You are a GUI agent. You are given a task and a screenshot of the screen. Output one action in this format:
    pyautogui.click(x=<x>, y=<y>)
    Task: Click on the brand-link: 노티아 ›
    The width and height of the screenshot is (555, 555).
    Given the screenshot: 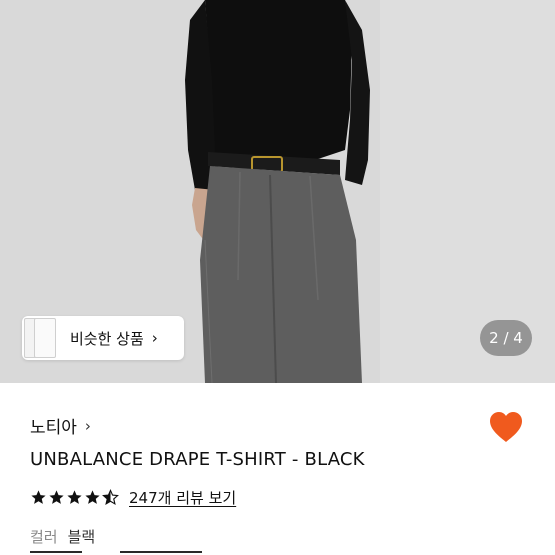 What is the action you would take?
    pyautogui.click(x=60, y=426)
    